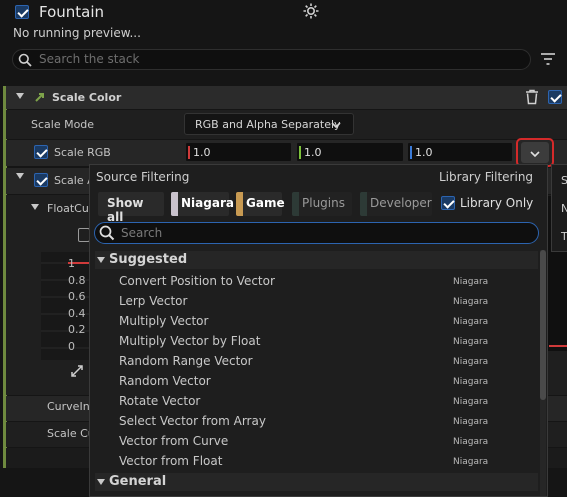 This screenshot has height=497, width=567. What do you see at coordinates (72, 12) in the screenshot?
I see `emitter-title: Fountain` at bounding box center [72, 12].